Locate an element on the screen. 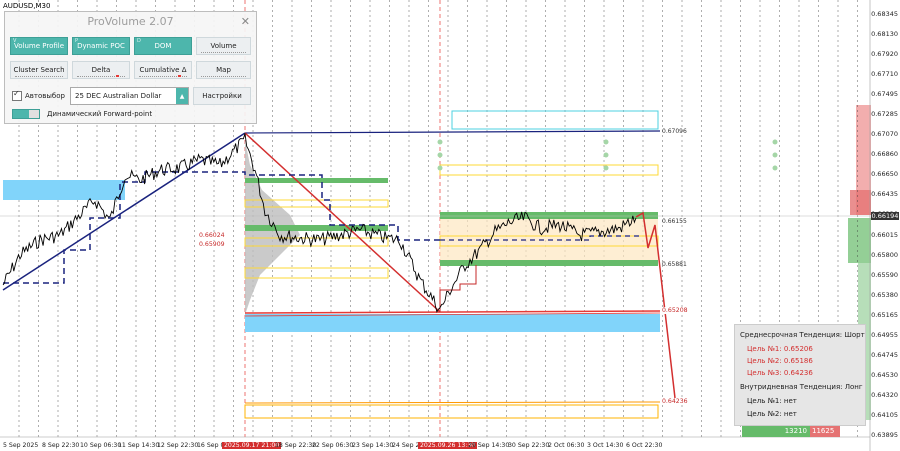 This screenshot has height=451, width=900. sell-volume: 11625 is located at coordinates (825, 431).